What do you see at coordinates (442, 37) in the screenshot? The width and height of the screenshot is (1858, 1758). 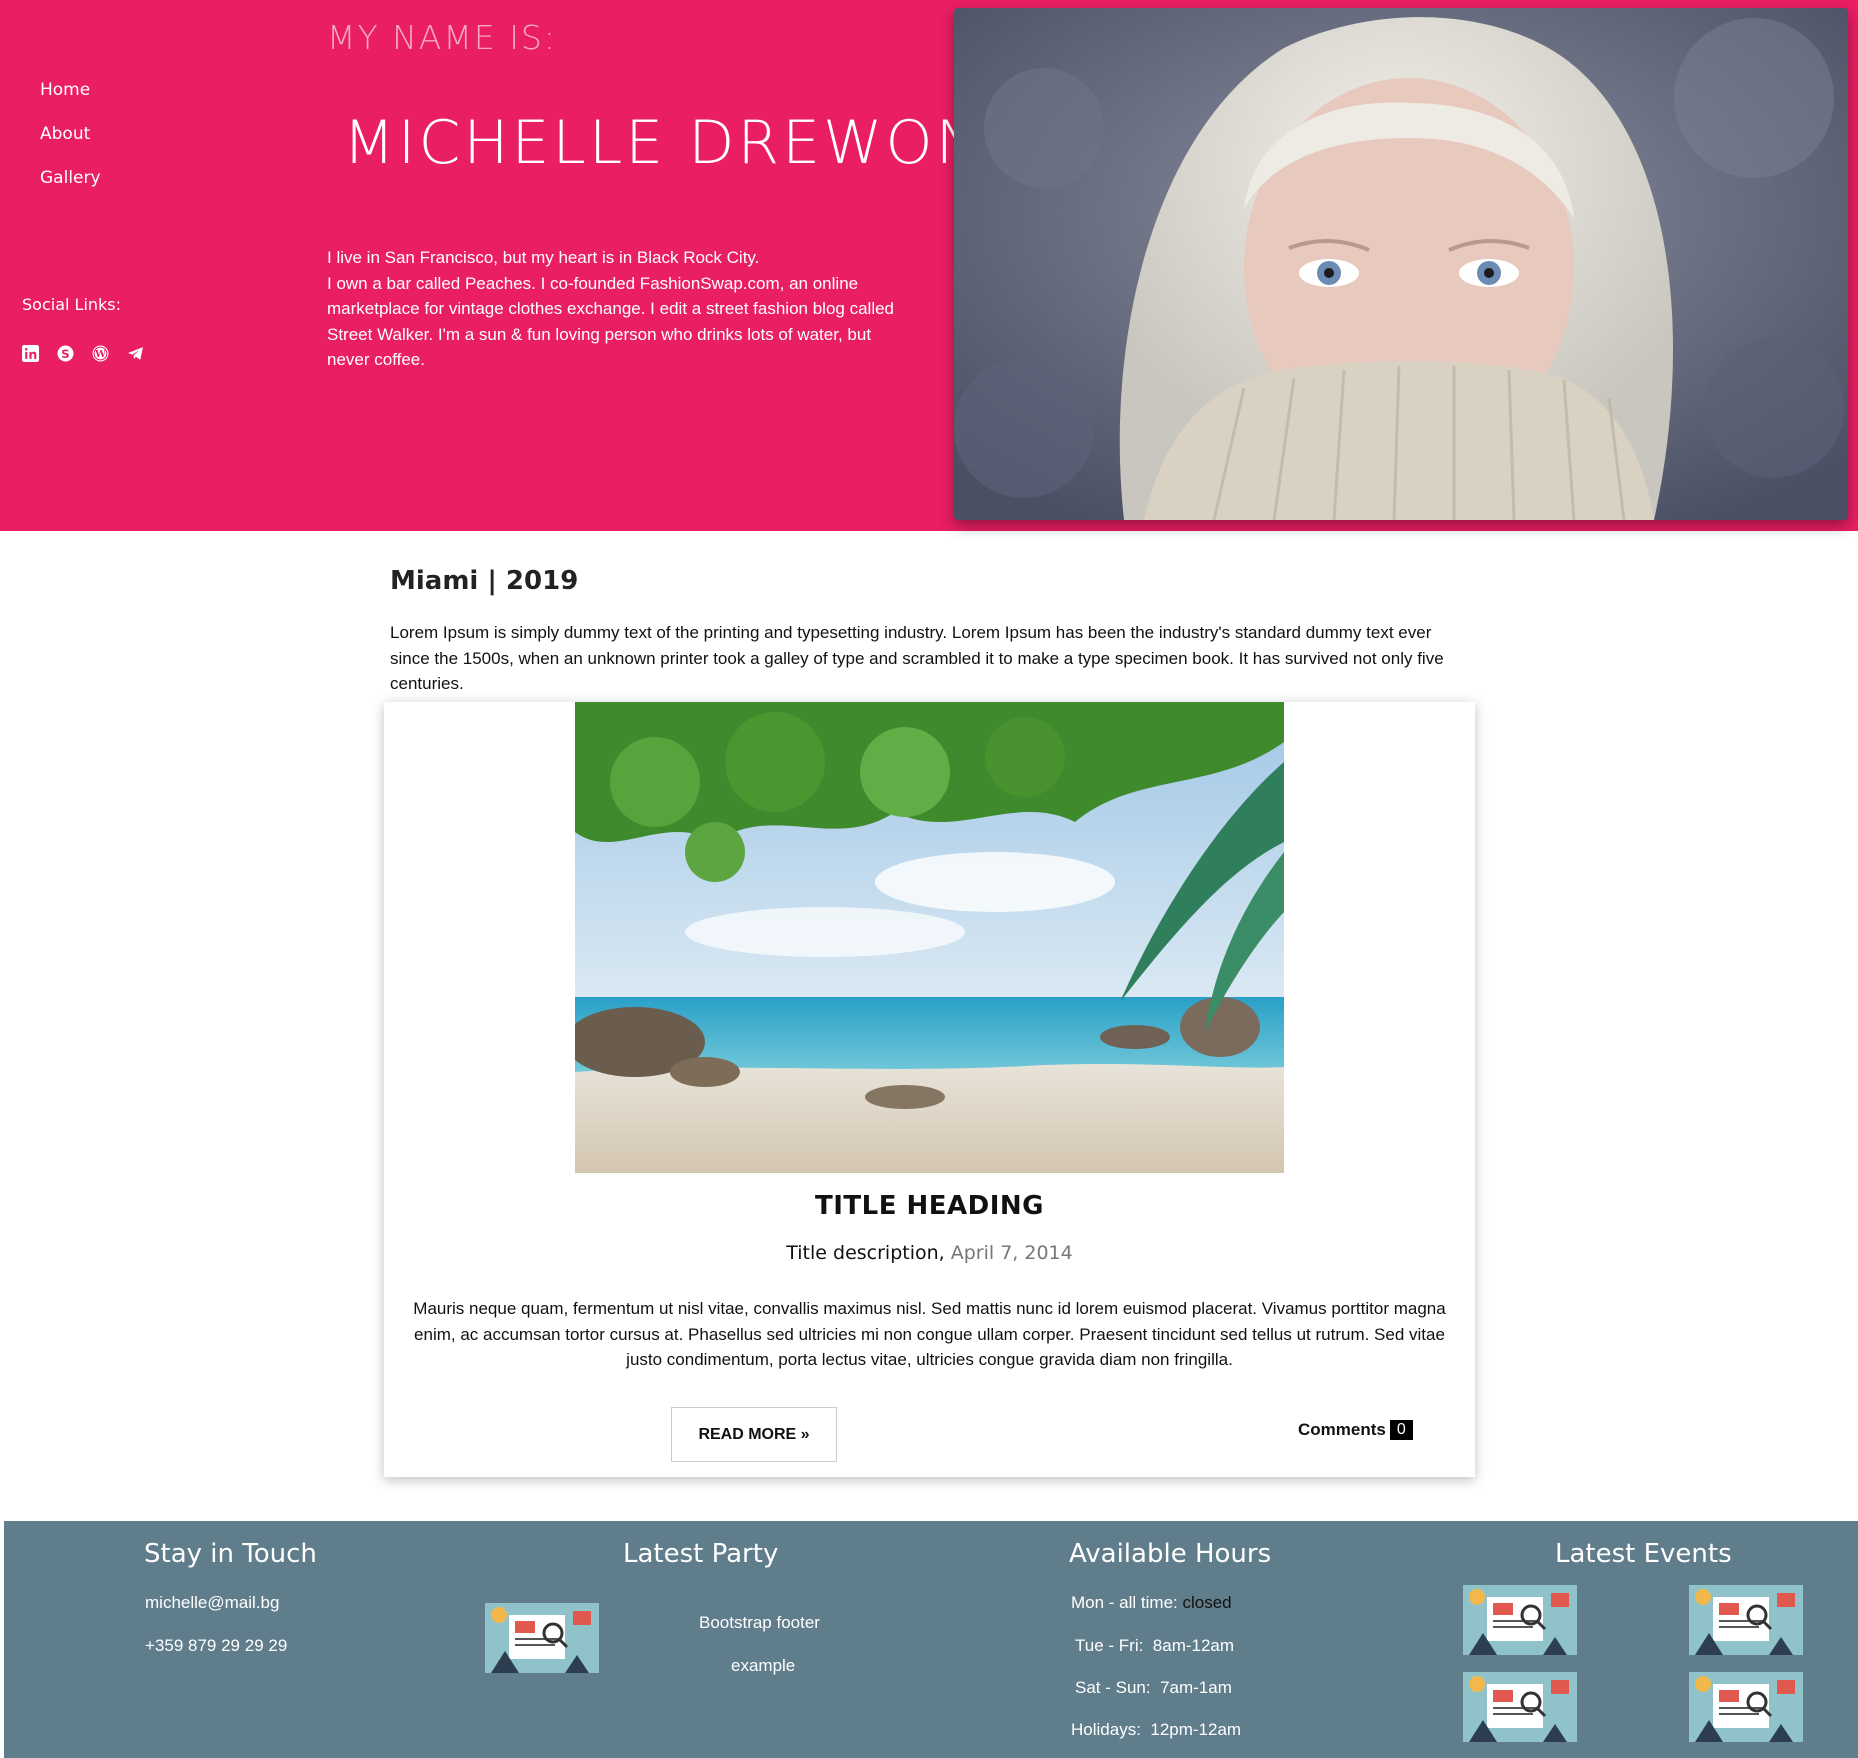 I see `my-name-is-label: MY NAME IS:` at bounding box center [442, 37].